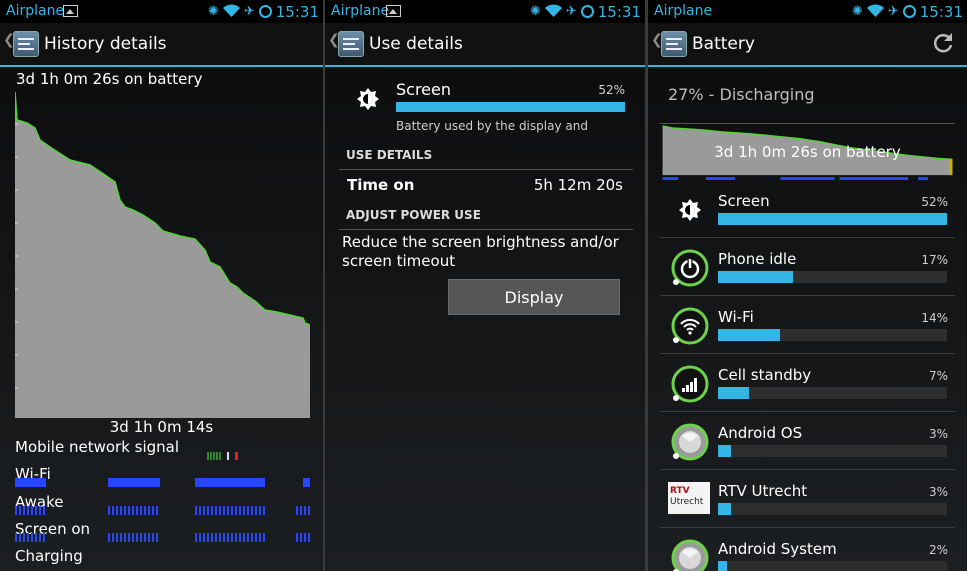 The width and height of the screenshot is (967, 571). I want to click on power-icon, so click(690, 268).